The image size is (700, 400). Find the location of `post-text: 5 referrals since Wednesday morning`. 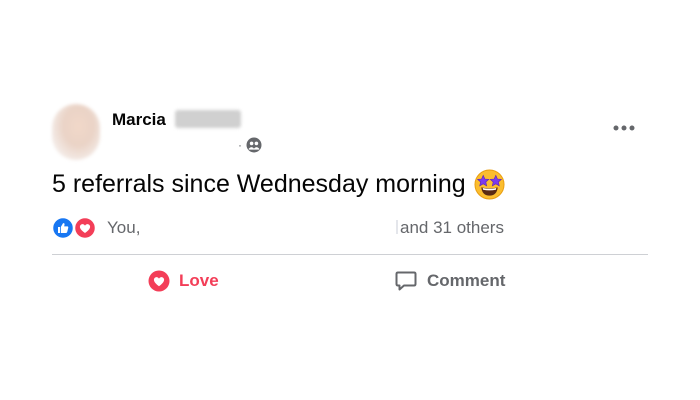

post-text: 5 referrals since Wednesday morning is located at coordinates (278, 184).